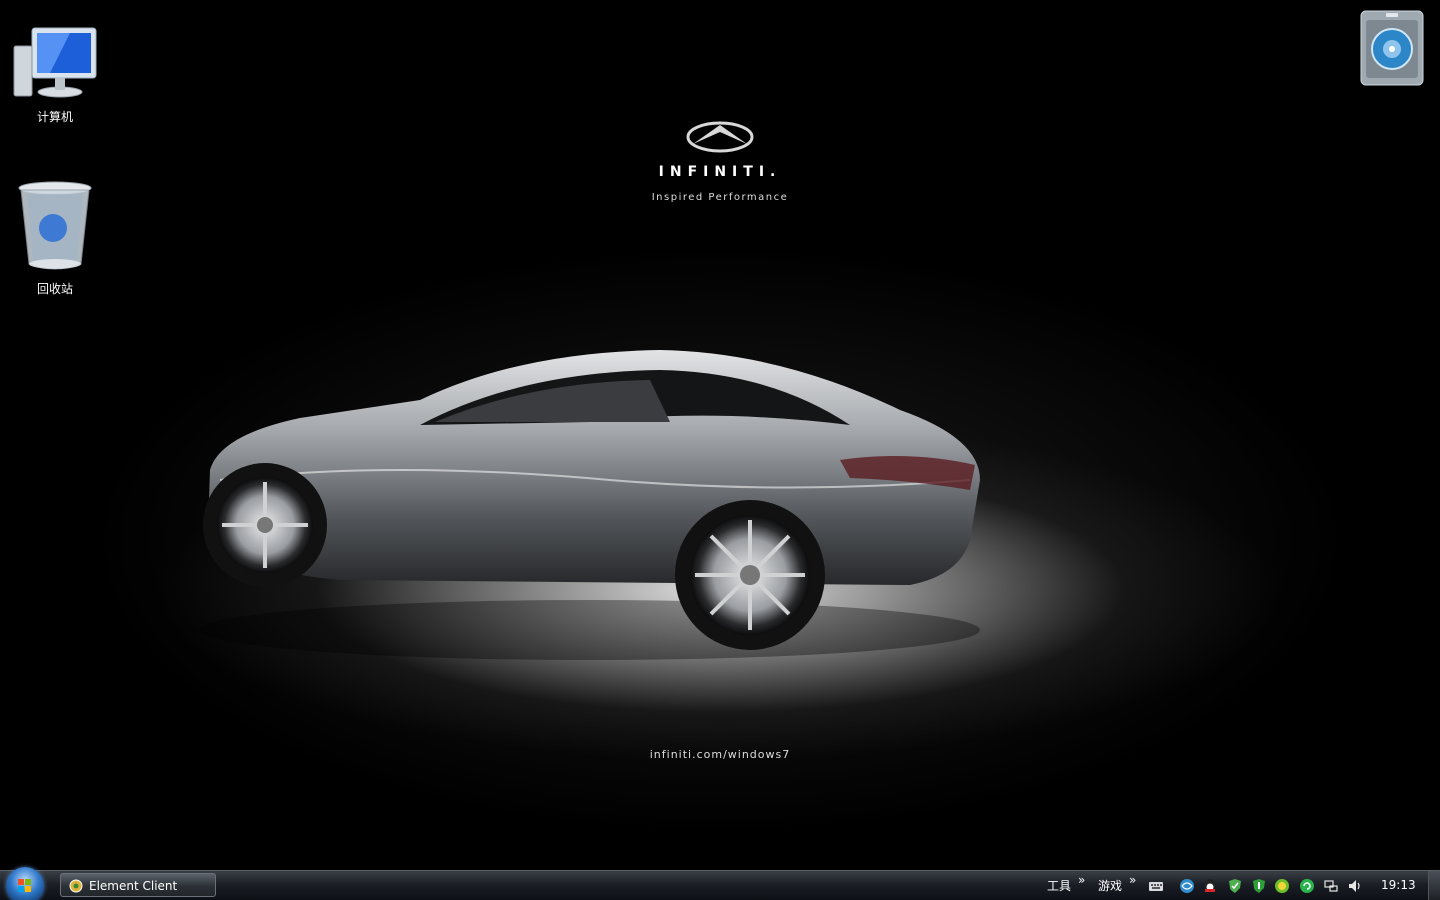 Image resolution: width=1440 pixels, height=900 pixels. Describe the element at coordinates (720, 137) in the screenshot. I see `infiniti-logo-icon` at that location.